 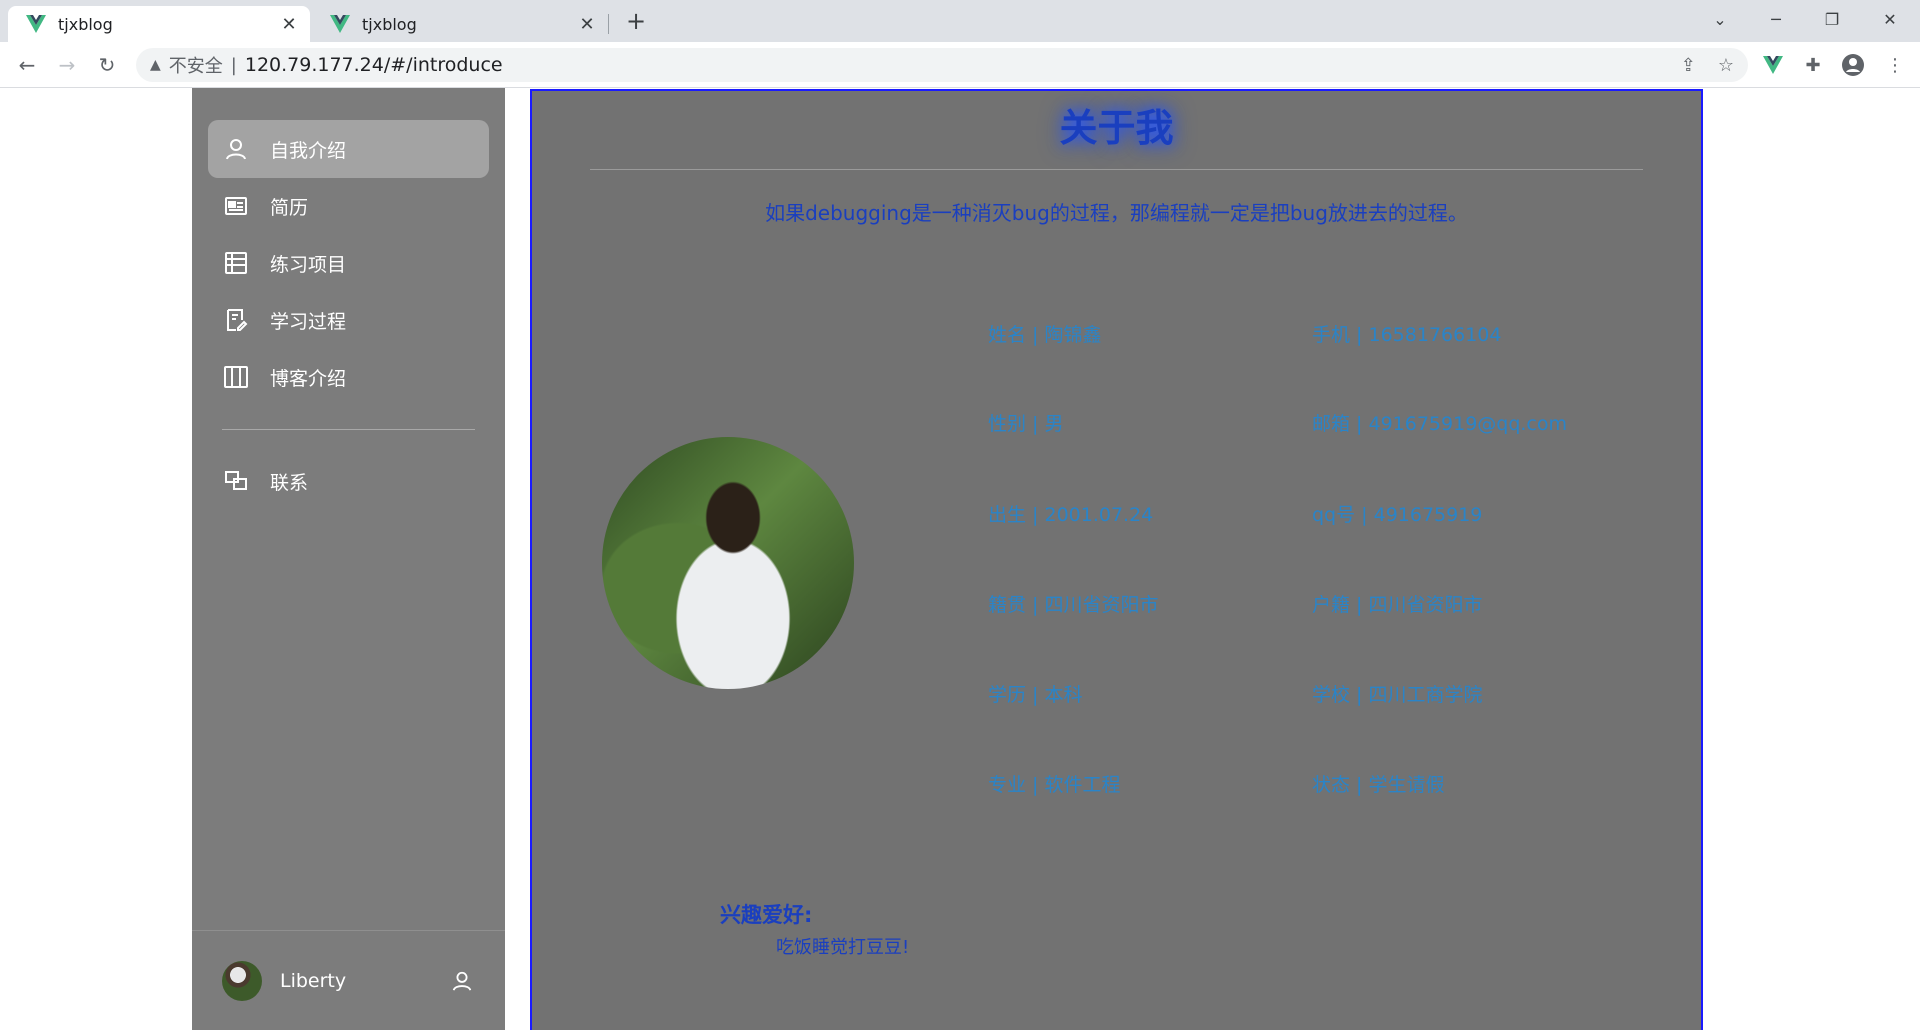 What do you see at coordinates (242, 980) in the screenshot?
I see `avatar` at bounding box center [242, 980].